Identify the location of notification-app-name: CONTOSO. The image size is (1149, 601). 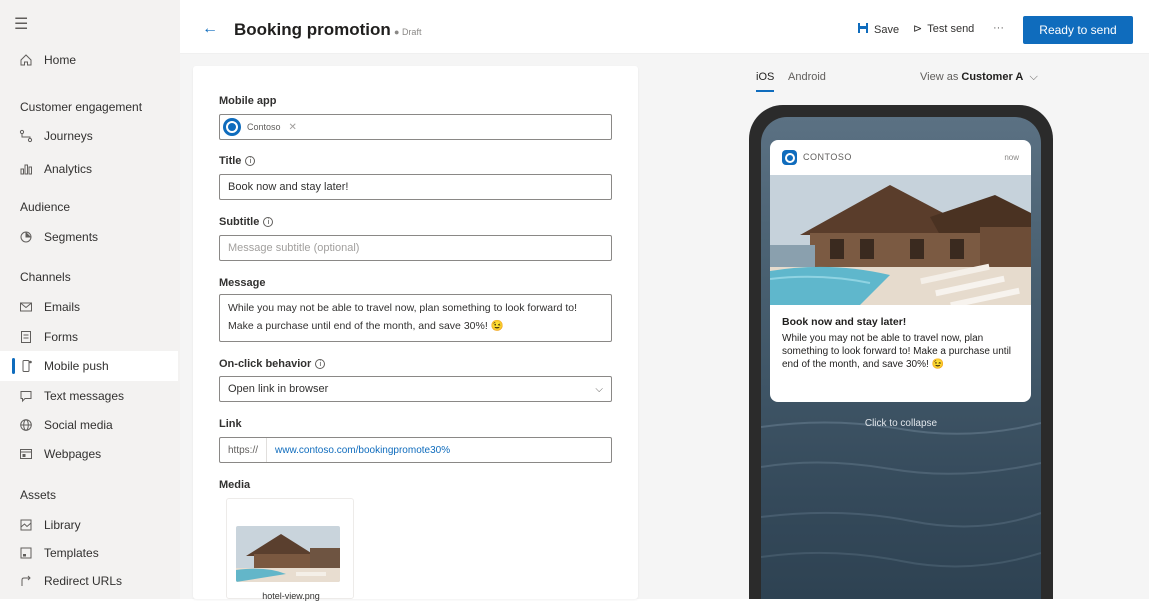
(827, 157).